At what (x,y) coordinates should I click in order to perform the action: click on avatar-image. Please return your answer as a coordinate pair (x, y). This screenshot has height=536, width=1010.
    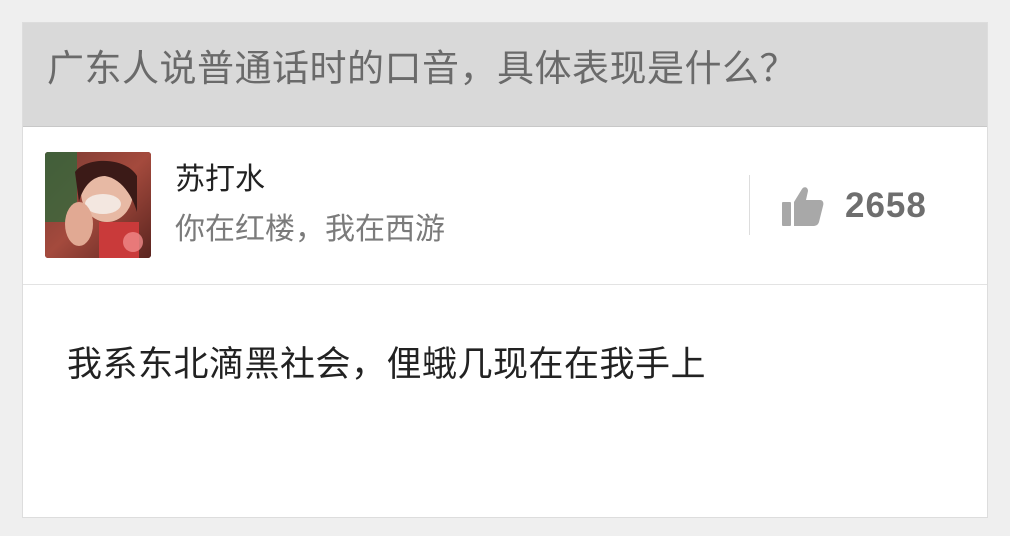
    Looking at the image, I should click on (98, 205).